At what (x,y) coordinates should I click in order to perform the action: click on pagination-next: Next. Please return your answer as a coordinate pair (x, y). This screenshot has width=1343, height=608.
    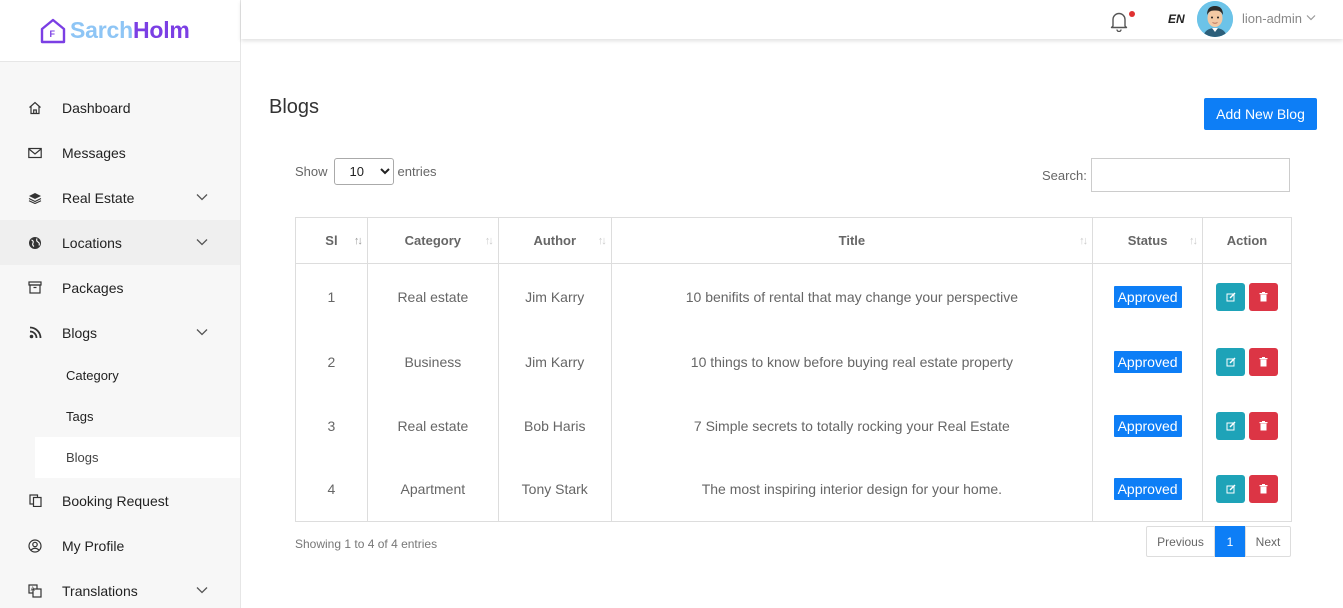
    Looking at the image, I should click on (1268, 541).